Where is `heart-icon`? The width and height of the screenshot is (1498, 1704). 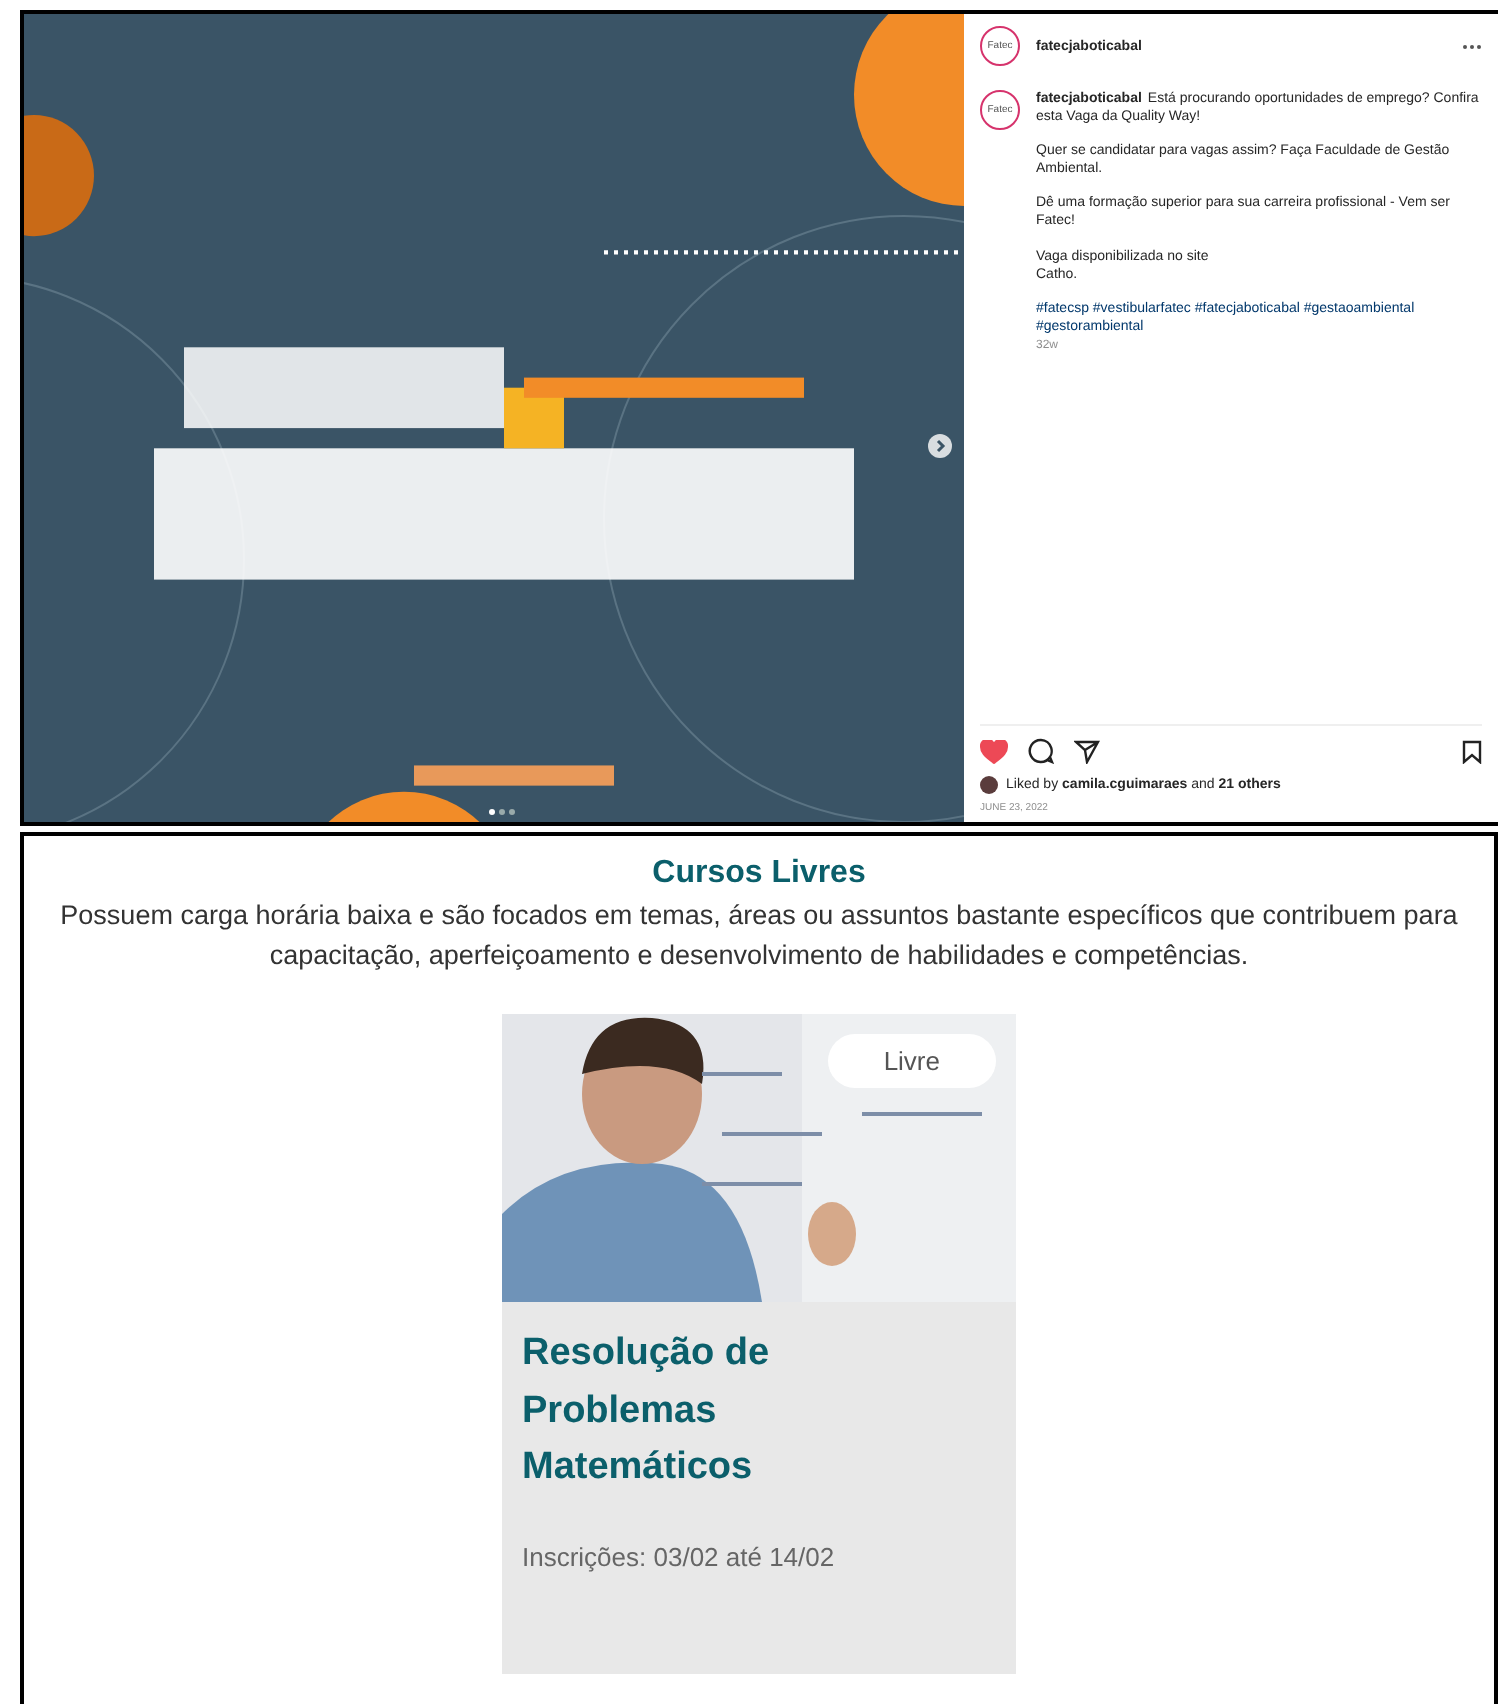
heart-icon is located at coordinates (994, 751).